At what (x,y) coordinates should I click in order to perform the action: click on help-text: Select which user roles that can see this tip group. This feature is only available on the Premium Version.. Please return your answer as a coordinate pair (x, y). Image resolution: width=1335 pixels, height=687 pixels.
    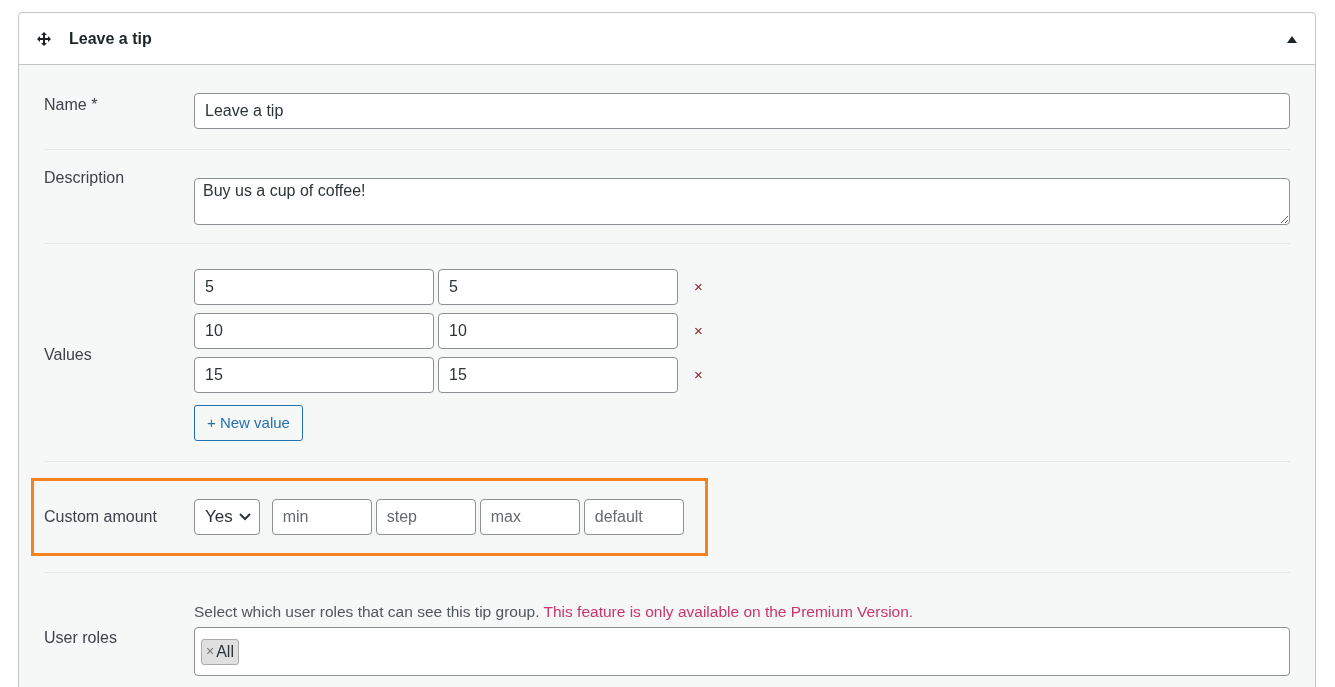
    Looking at the image, I should click on (554, 612).